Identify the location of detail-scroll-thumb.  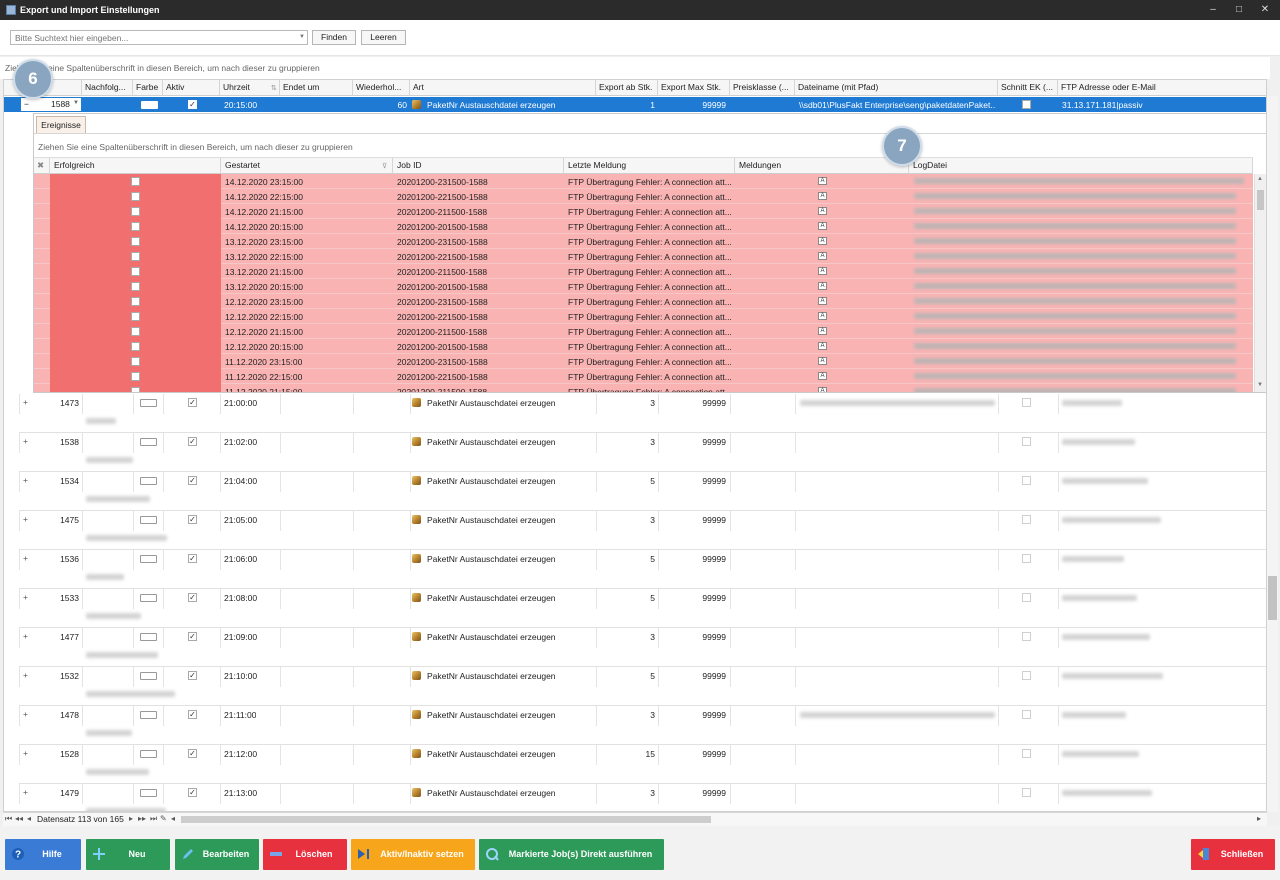
(1260, 200).